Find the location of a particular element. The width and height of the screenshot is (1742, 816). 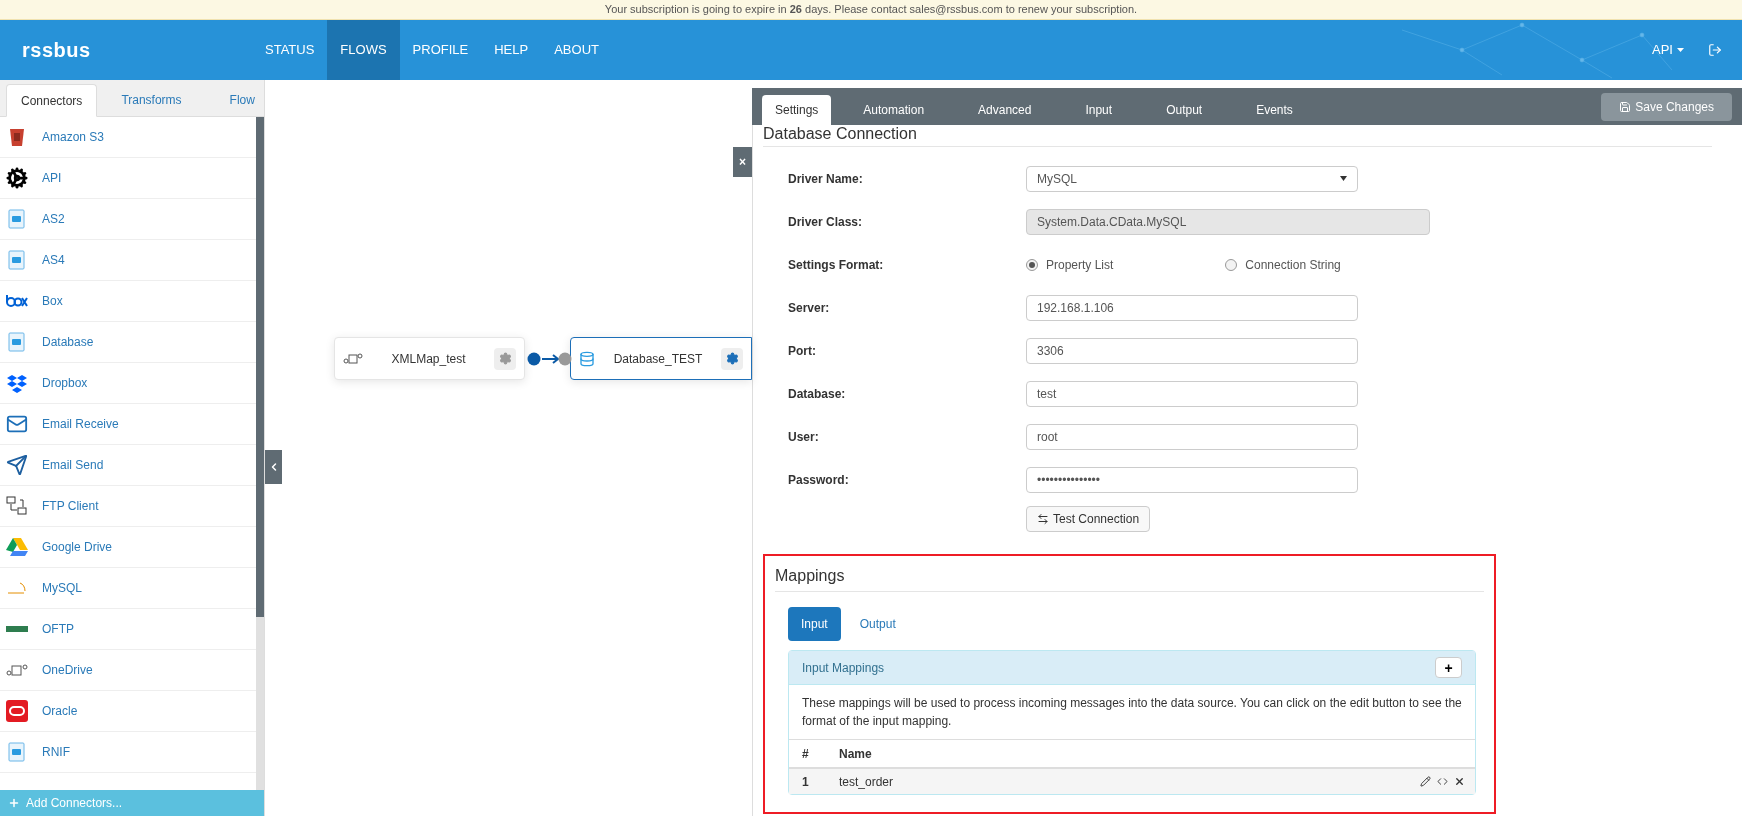

connector-item: API is located at coordinates (128, 178).